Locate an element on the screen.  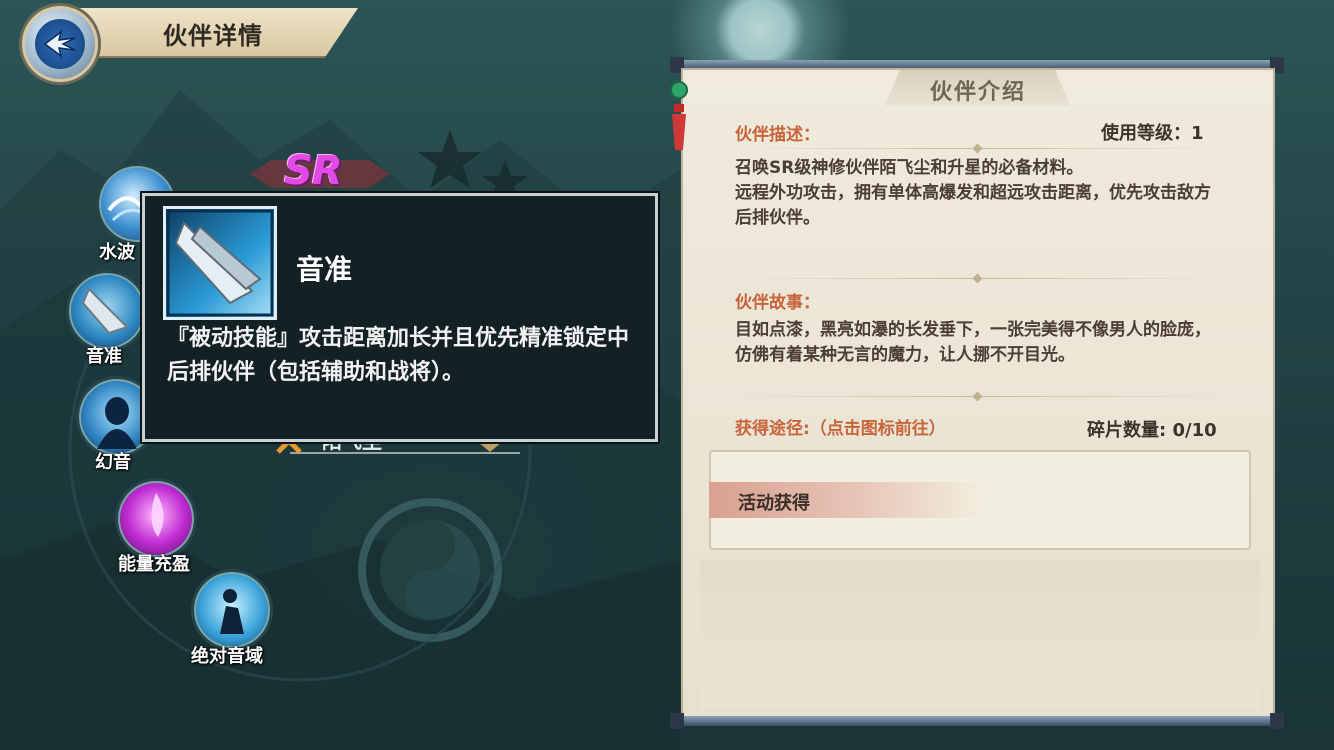
description-title: 伙伴描述： is located at coordinates (777, 135).